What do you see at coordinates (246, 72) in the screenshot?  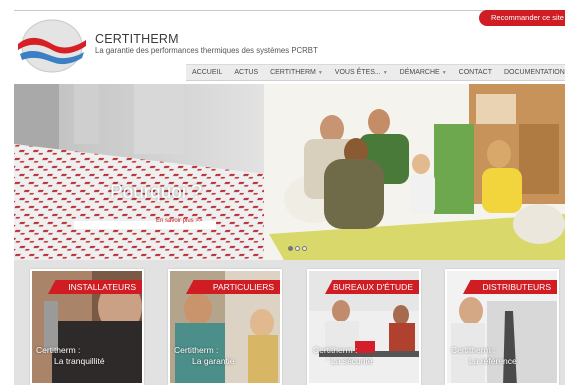 I see `nav-item-actus: ACTUS` at bounding box center [246, 72].